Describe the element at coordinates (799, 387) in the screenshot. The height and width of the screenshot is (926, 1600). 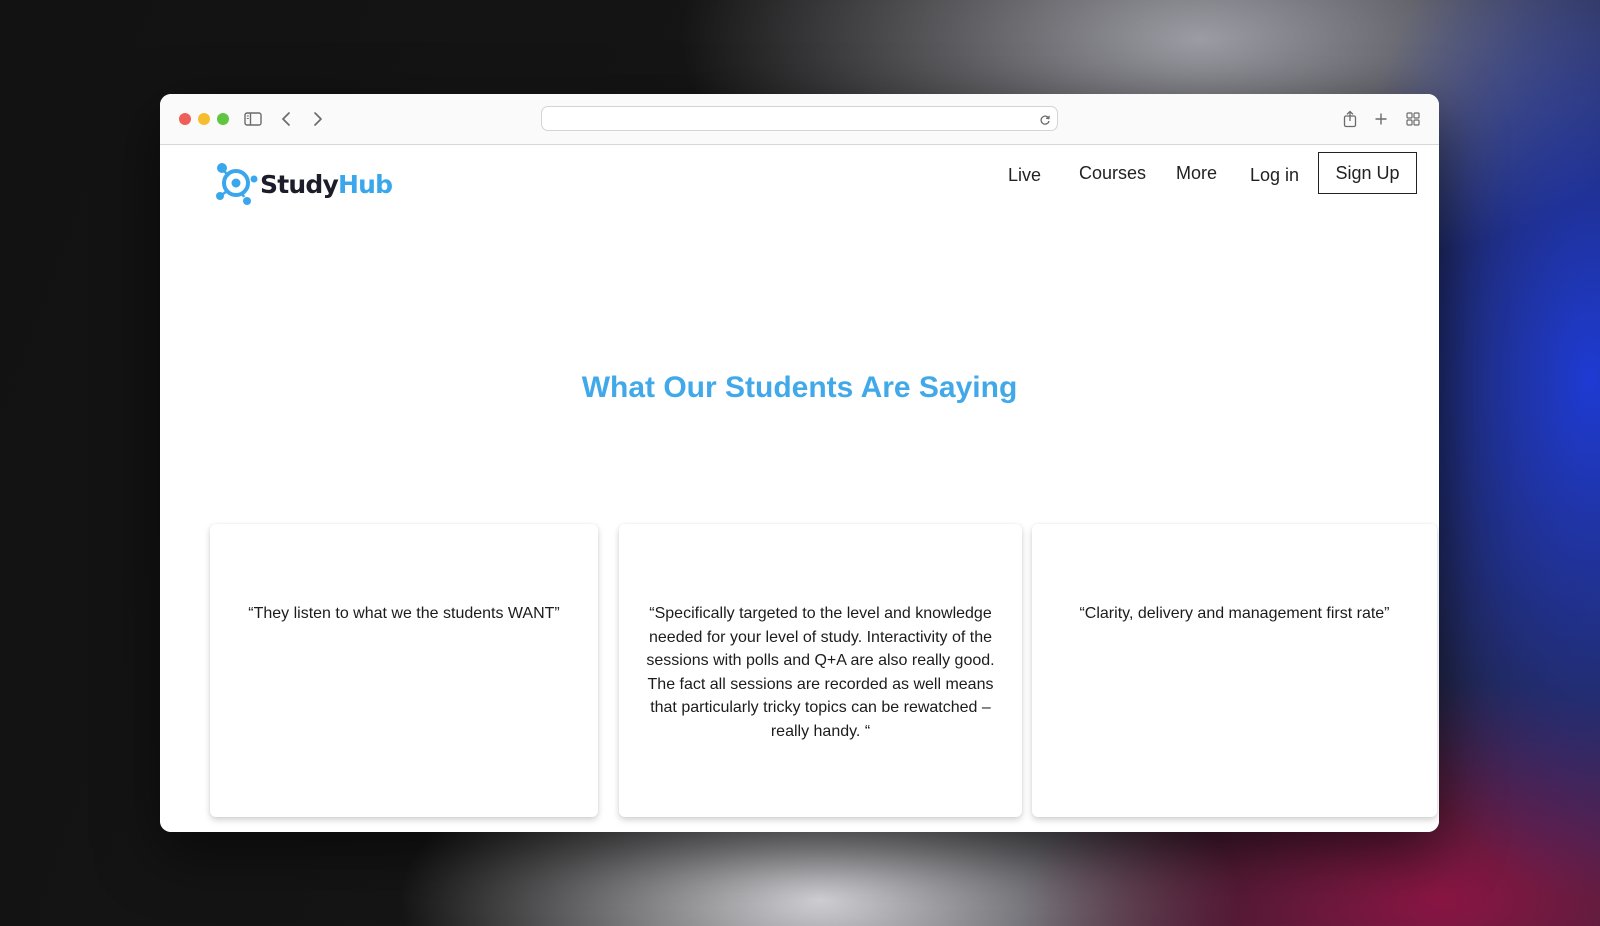
I see `testimonials-heading: What Our Students Are Saying` at that location.